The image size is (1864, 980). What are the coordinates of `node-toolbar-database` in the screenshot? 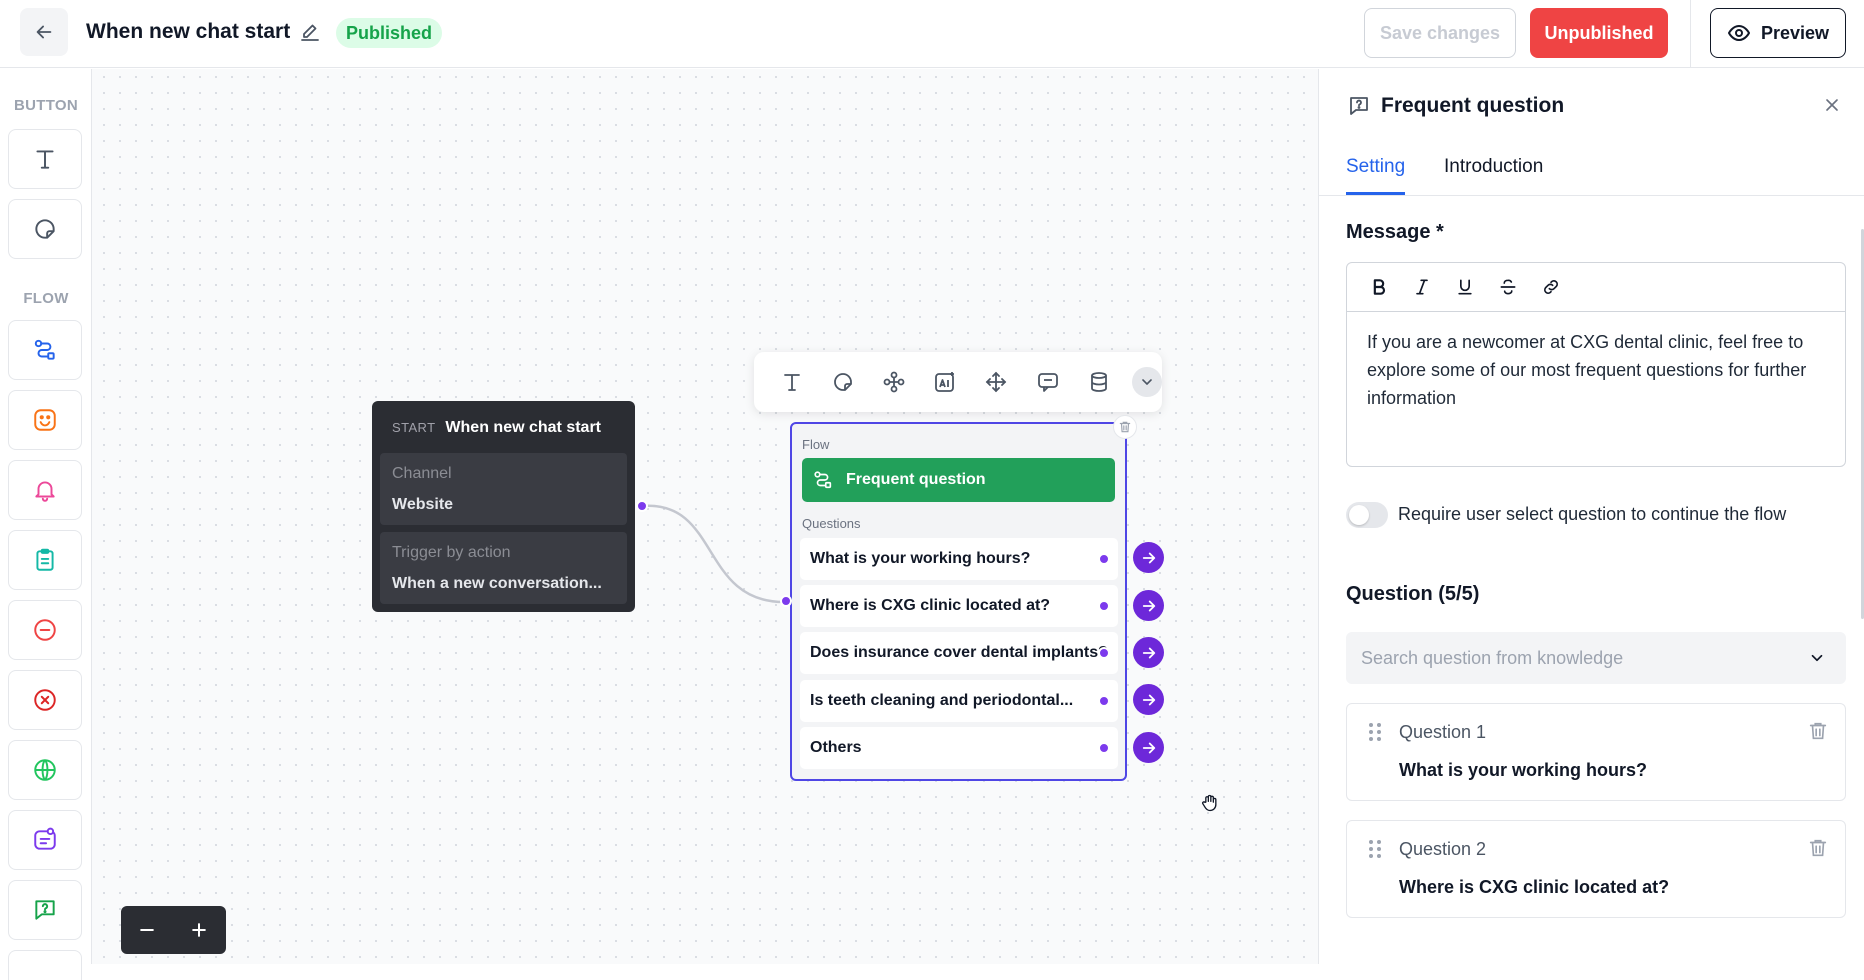 It's located at (1098, 382).